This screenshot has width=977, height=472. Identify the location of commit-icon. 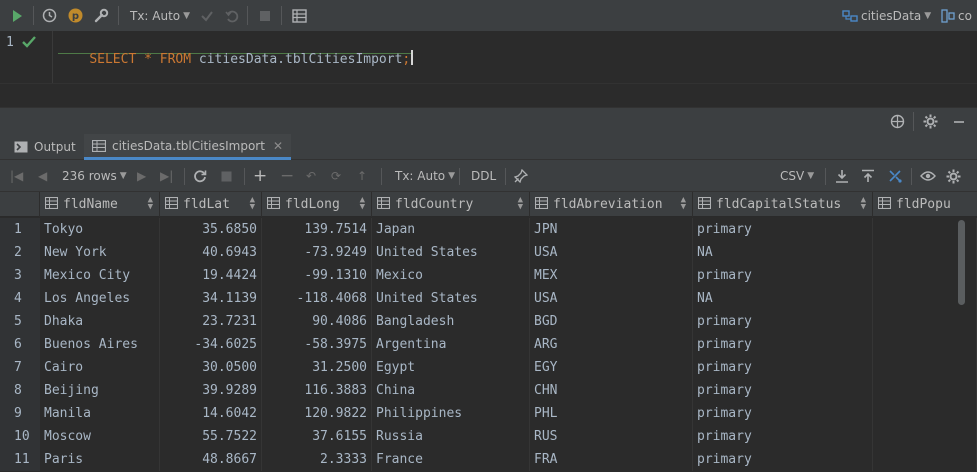
(207, 15).